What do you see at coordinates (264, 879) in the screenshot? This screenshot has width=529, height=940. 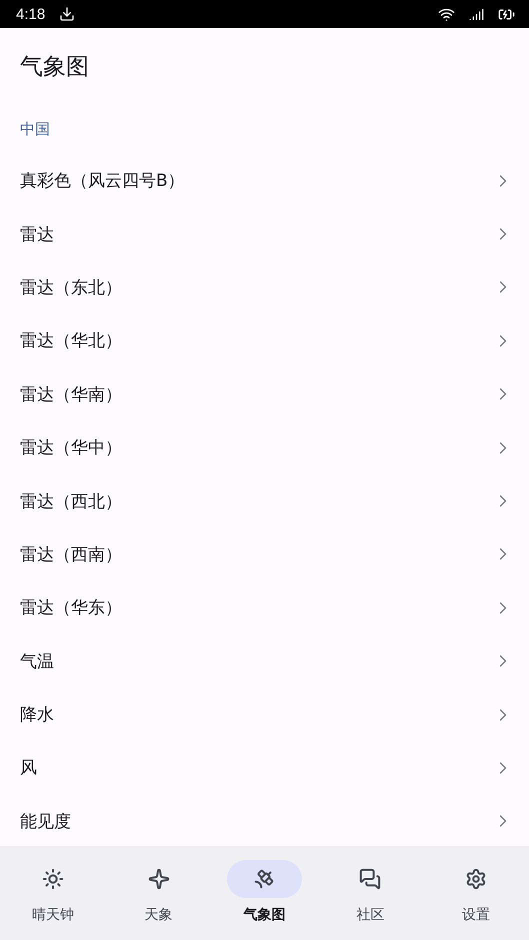 I see `satellite-icon` at bounding box center [264, 879].